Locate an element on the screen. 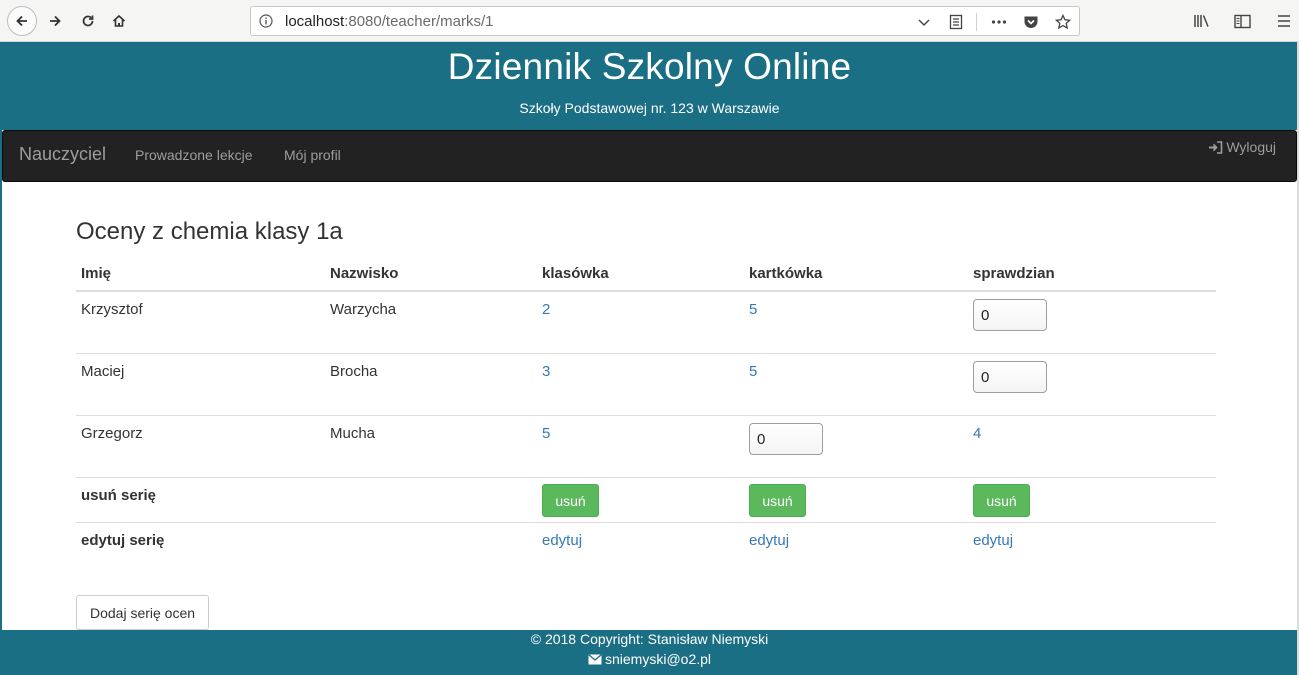 The width and height of the screenshot is (1299, 675). site-title: Dziennik Szkolny Online is located at coordinates (649, 66).